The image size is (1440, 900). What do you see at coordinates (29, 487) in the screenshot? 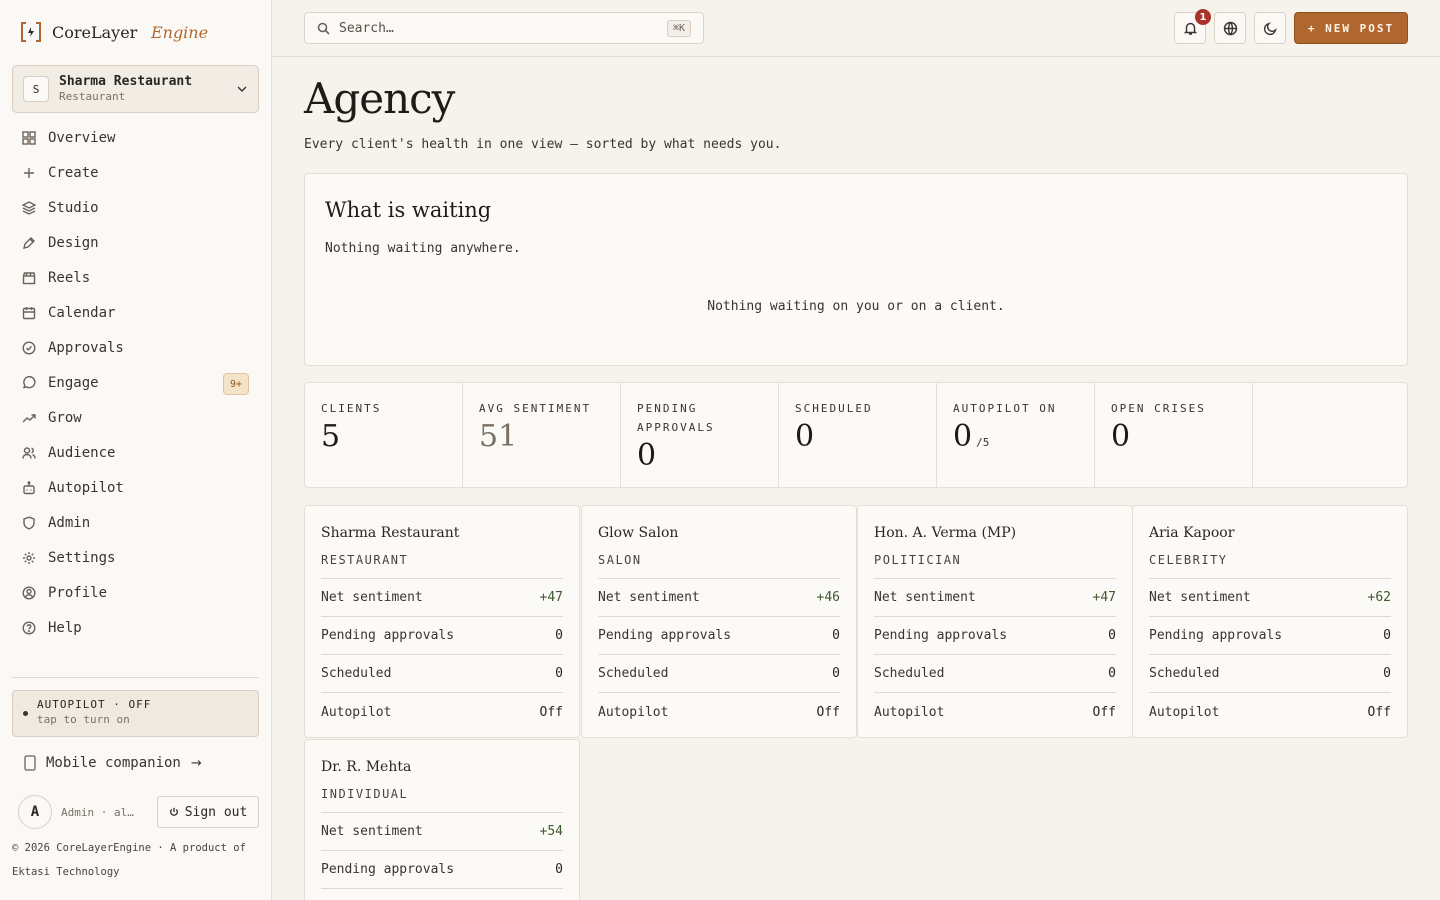
I see `bot-icon` at bounding box center [29, 487].